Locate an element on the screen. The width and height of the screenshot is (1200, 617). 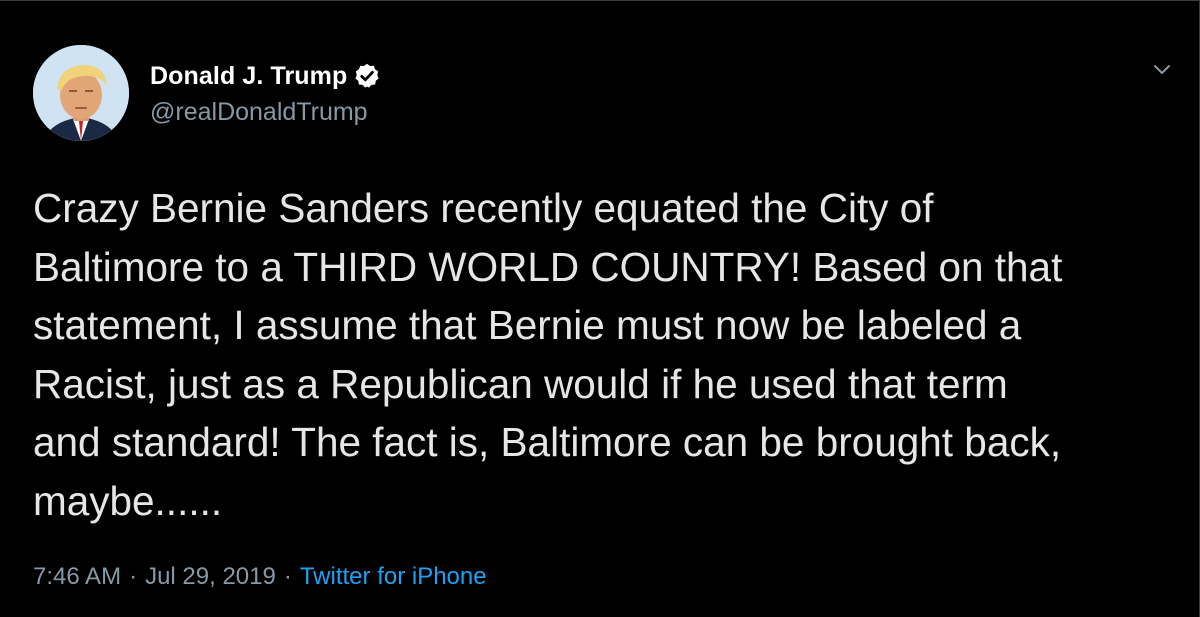
avatar-image is located at coordinates (81, 93).